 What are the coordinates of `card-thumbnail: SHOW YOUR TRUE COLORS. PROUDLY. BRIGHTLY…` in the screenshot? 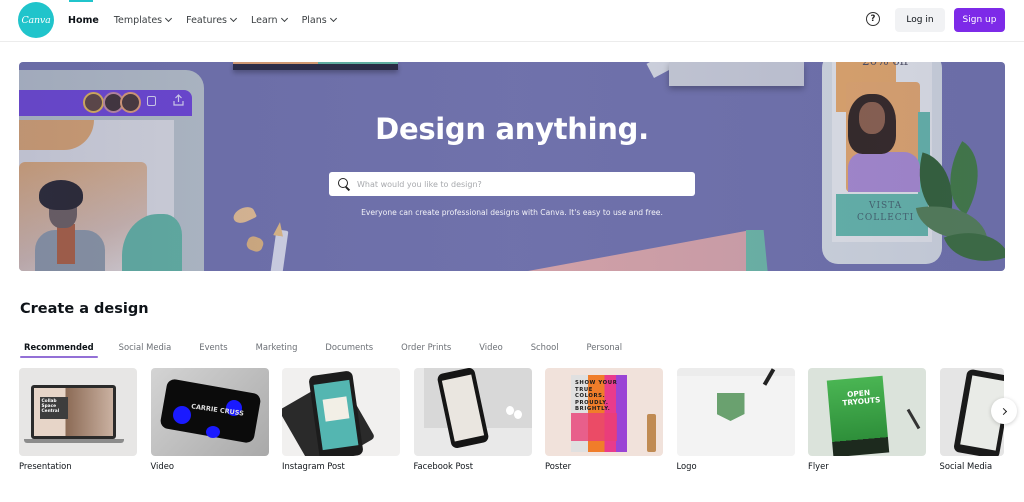 It's located at (604, 412).